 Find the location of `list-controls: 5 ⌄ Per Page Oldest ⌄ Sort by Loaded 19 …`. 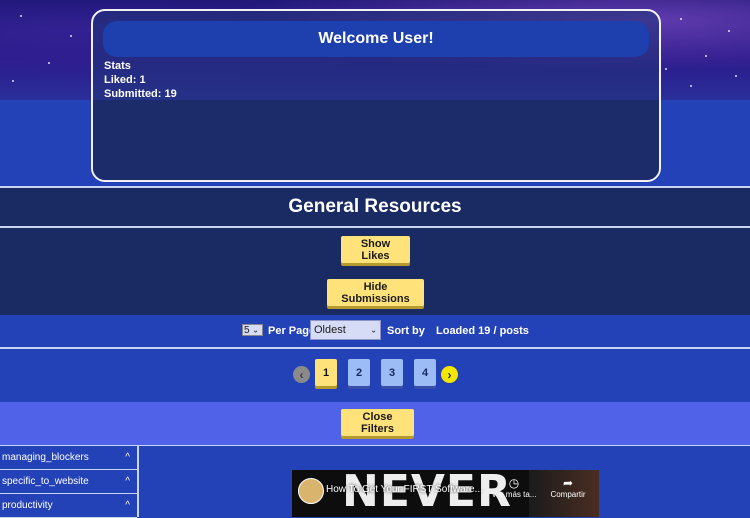

list-controls: 5 ⌄ Per Page Oldest ⌄ Sort by Loaded 19 … is located at coordinates (375, 331).